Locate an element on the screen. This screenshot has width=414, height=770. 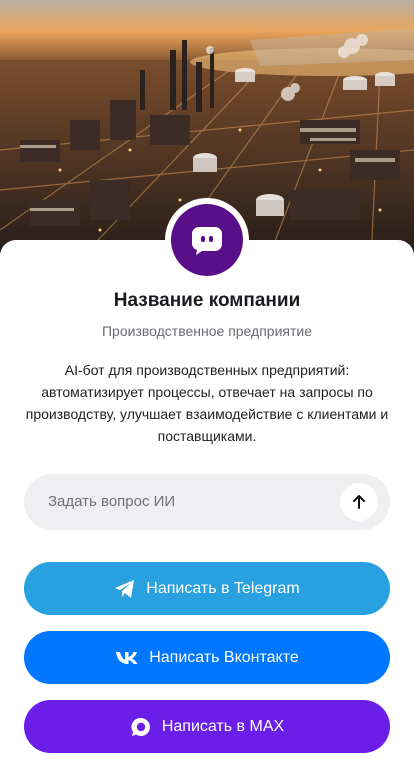
company-avatar is located at coordinates (207, 240).